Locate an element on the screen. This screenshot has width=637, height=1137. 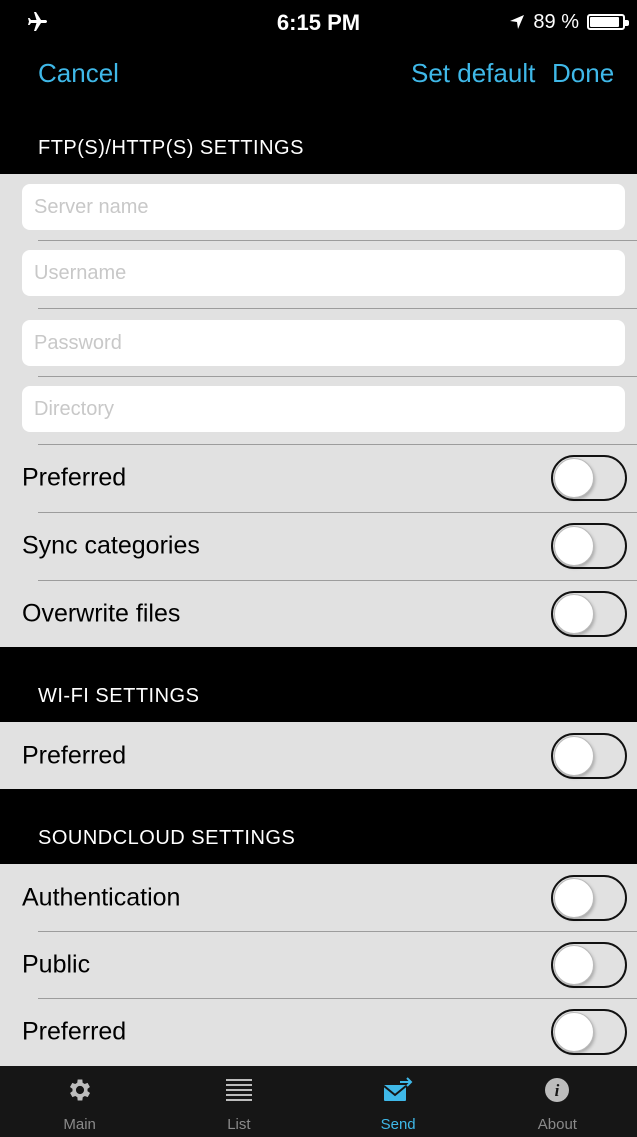
battery-icon is located at coordinates (608, 22).